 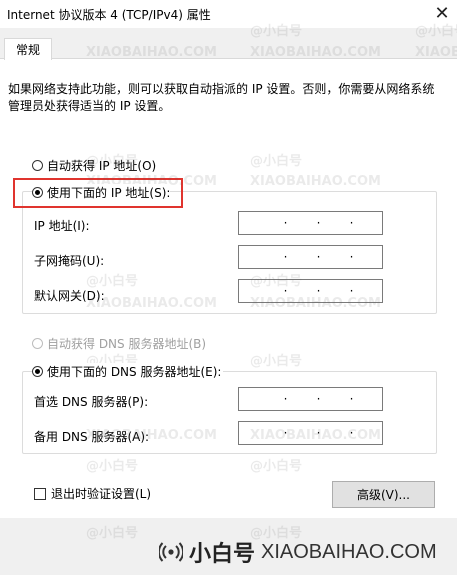 What do you see at coordinates (171, 552) in the screenshot?
I see `broadcast-icon` at bounding box center [171, 552].